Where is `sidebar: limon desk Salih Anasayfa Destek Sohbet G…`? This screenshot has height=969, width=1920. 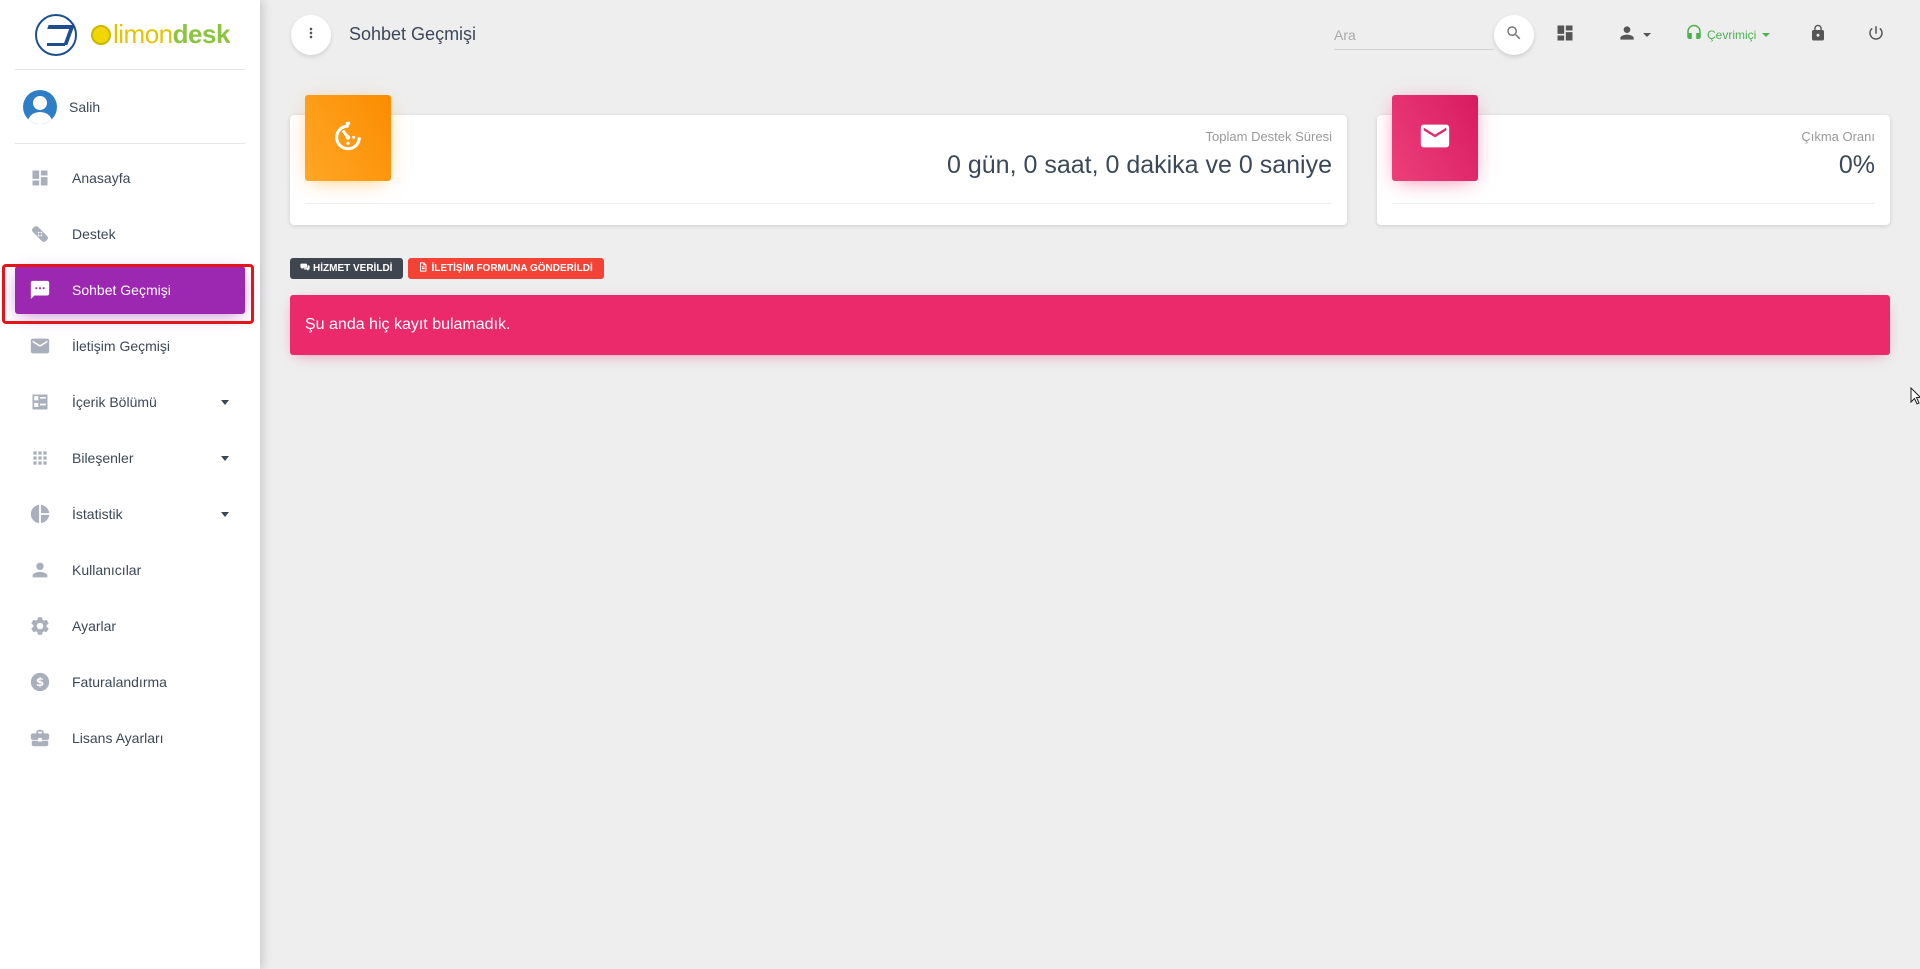
sidebar: limon desk Salih Anasayfa Destek Sohbet G… is located at coordinates (130, 484).